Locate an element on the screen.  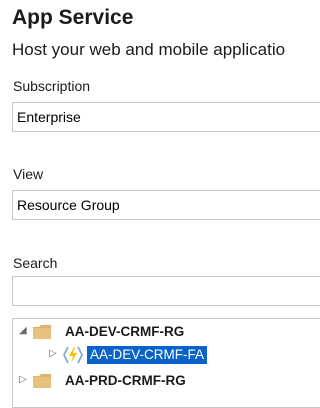
tree-item-group: ▷ AA-PRD-CRMF-RG is located at coordinates (163, 382).